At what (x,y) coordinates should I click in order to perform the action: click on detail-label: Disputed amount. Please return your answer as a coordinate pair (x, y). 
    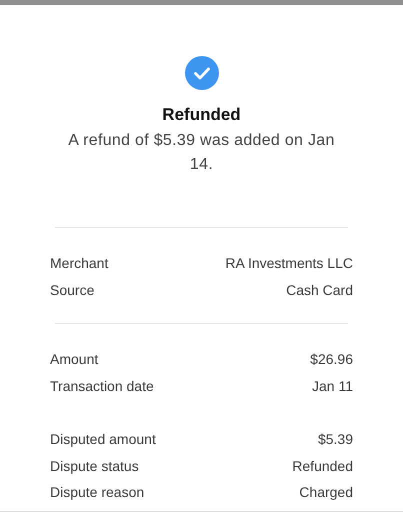
    Looking at the image, I should click on (103, 439).